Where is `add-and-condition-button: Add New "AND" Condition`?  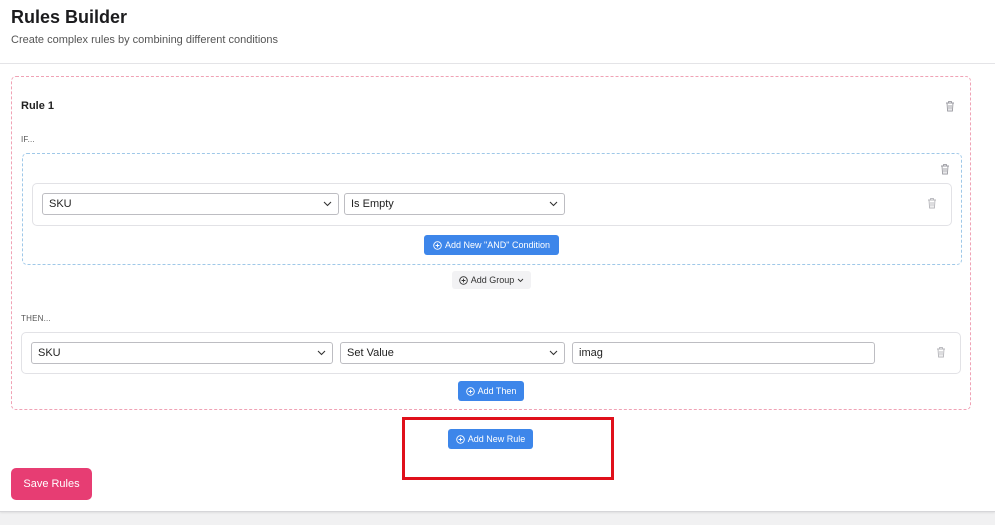
add-and-condition-button: Add New "AND" Condition is located at coordinates (491, 245).